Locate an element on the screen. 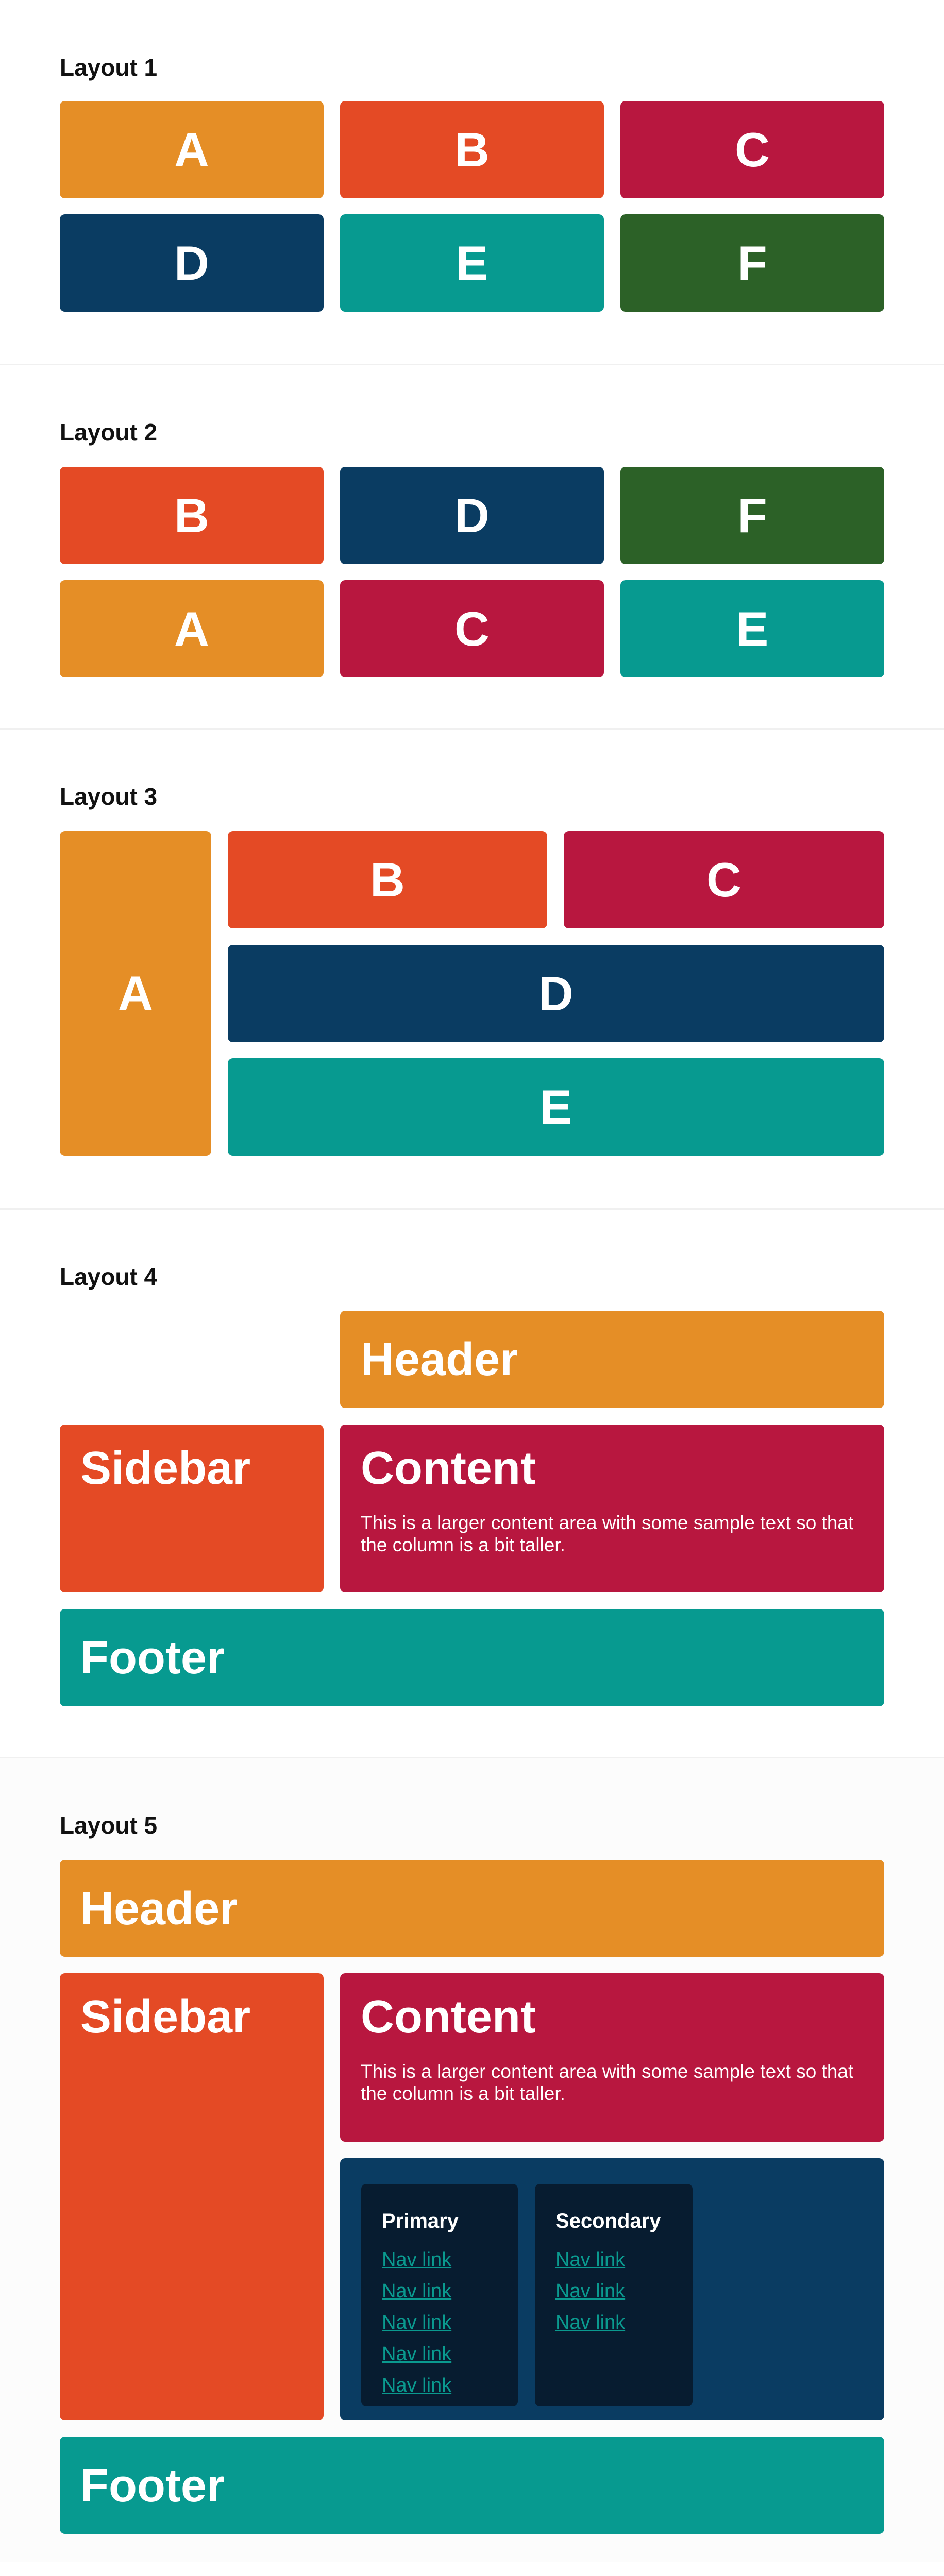 Image resolution: width=944 pixels, height=2576 pixels. layout1-title: Layout 1 is located at coordinates (109, 67).